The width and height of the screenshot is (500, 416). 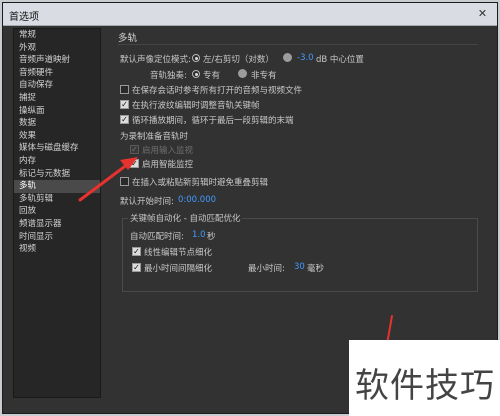 What do you see at coordinates (196, 106) in the screenshot?
I see `adjust-keyframes-label: 在执行波纹编辑时调整音轨关键帧` at bounding box center [196, 106].